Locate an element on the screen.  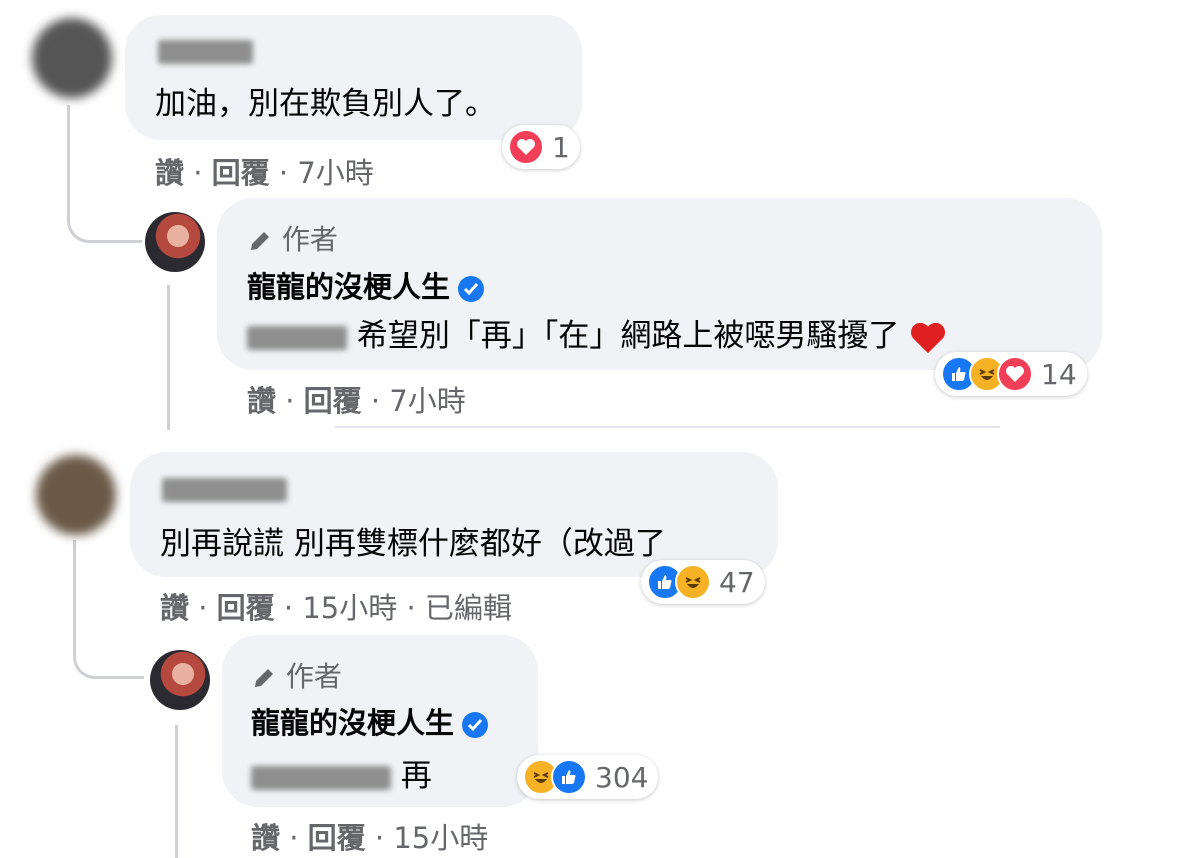
comment-text: 加油，別在欺負別人了。 is located at coordinates (325, 104).